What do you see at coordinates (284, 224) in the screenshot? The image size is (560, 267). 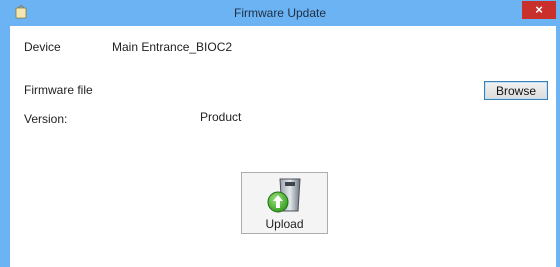 I see `upload-label: Upload` at bounding box center [284, 224].